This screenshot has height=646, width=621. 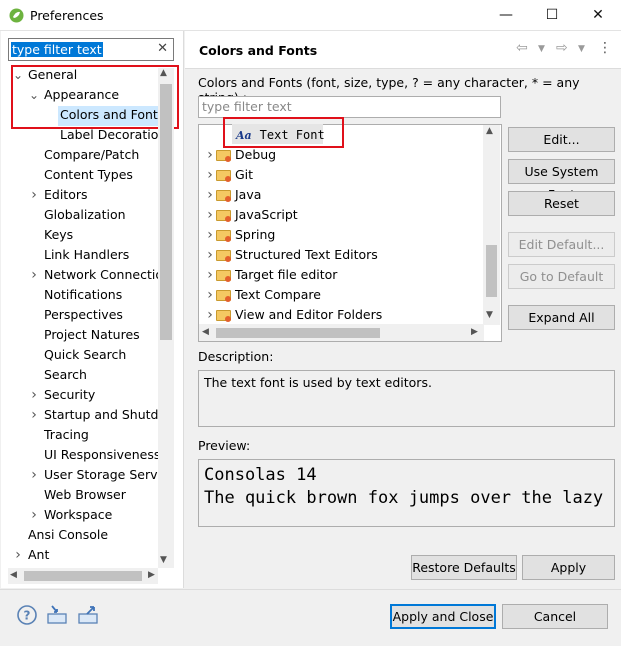 I want to click on font-category-item: › Structured Text Editors, so click(x=343, y=255).